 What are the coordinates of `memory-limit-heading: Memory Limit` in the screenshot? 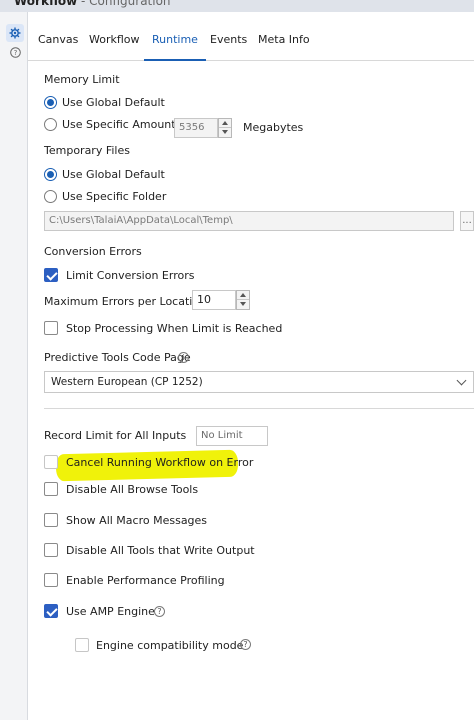 It's located at (82, 79).